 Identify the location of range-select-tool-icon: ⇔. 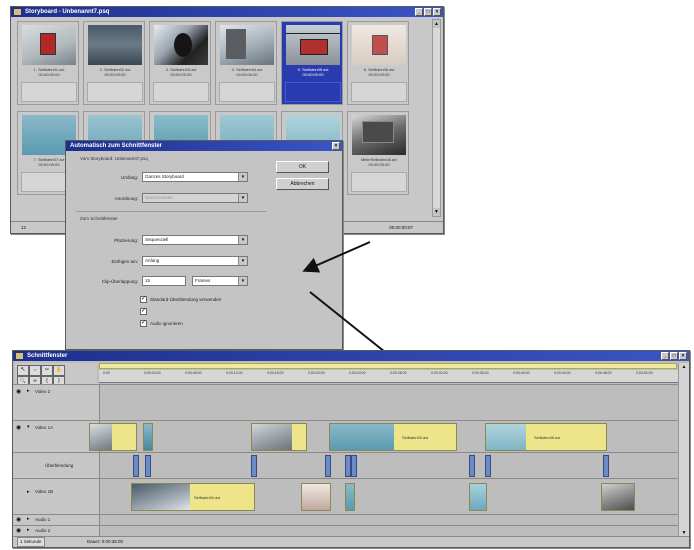
(35, 370).